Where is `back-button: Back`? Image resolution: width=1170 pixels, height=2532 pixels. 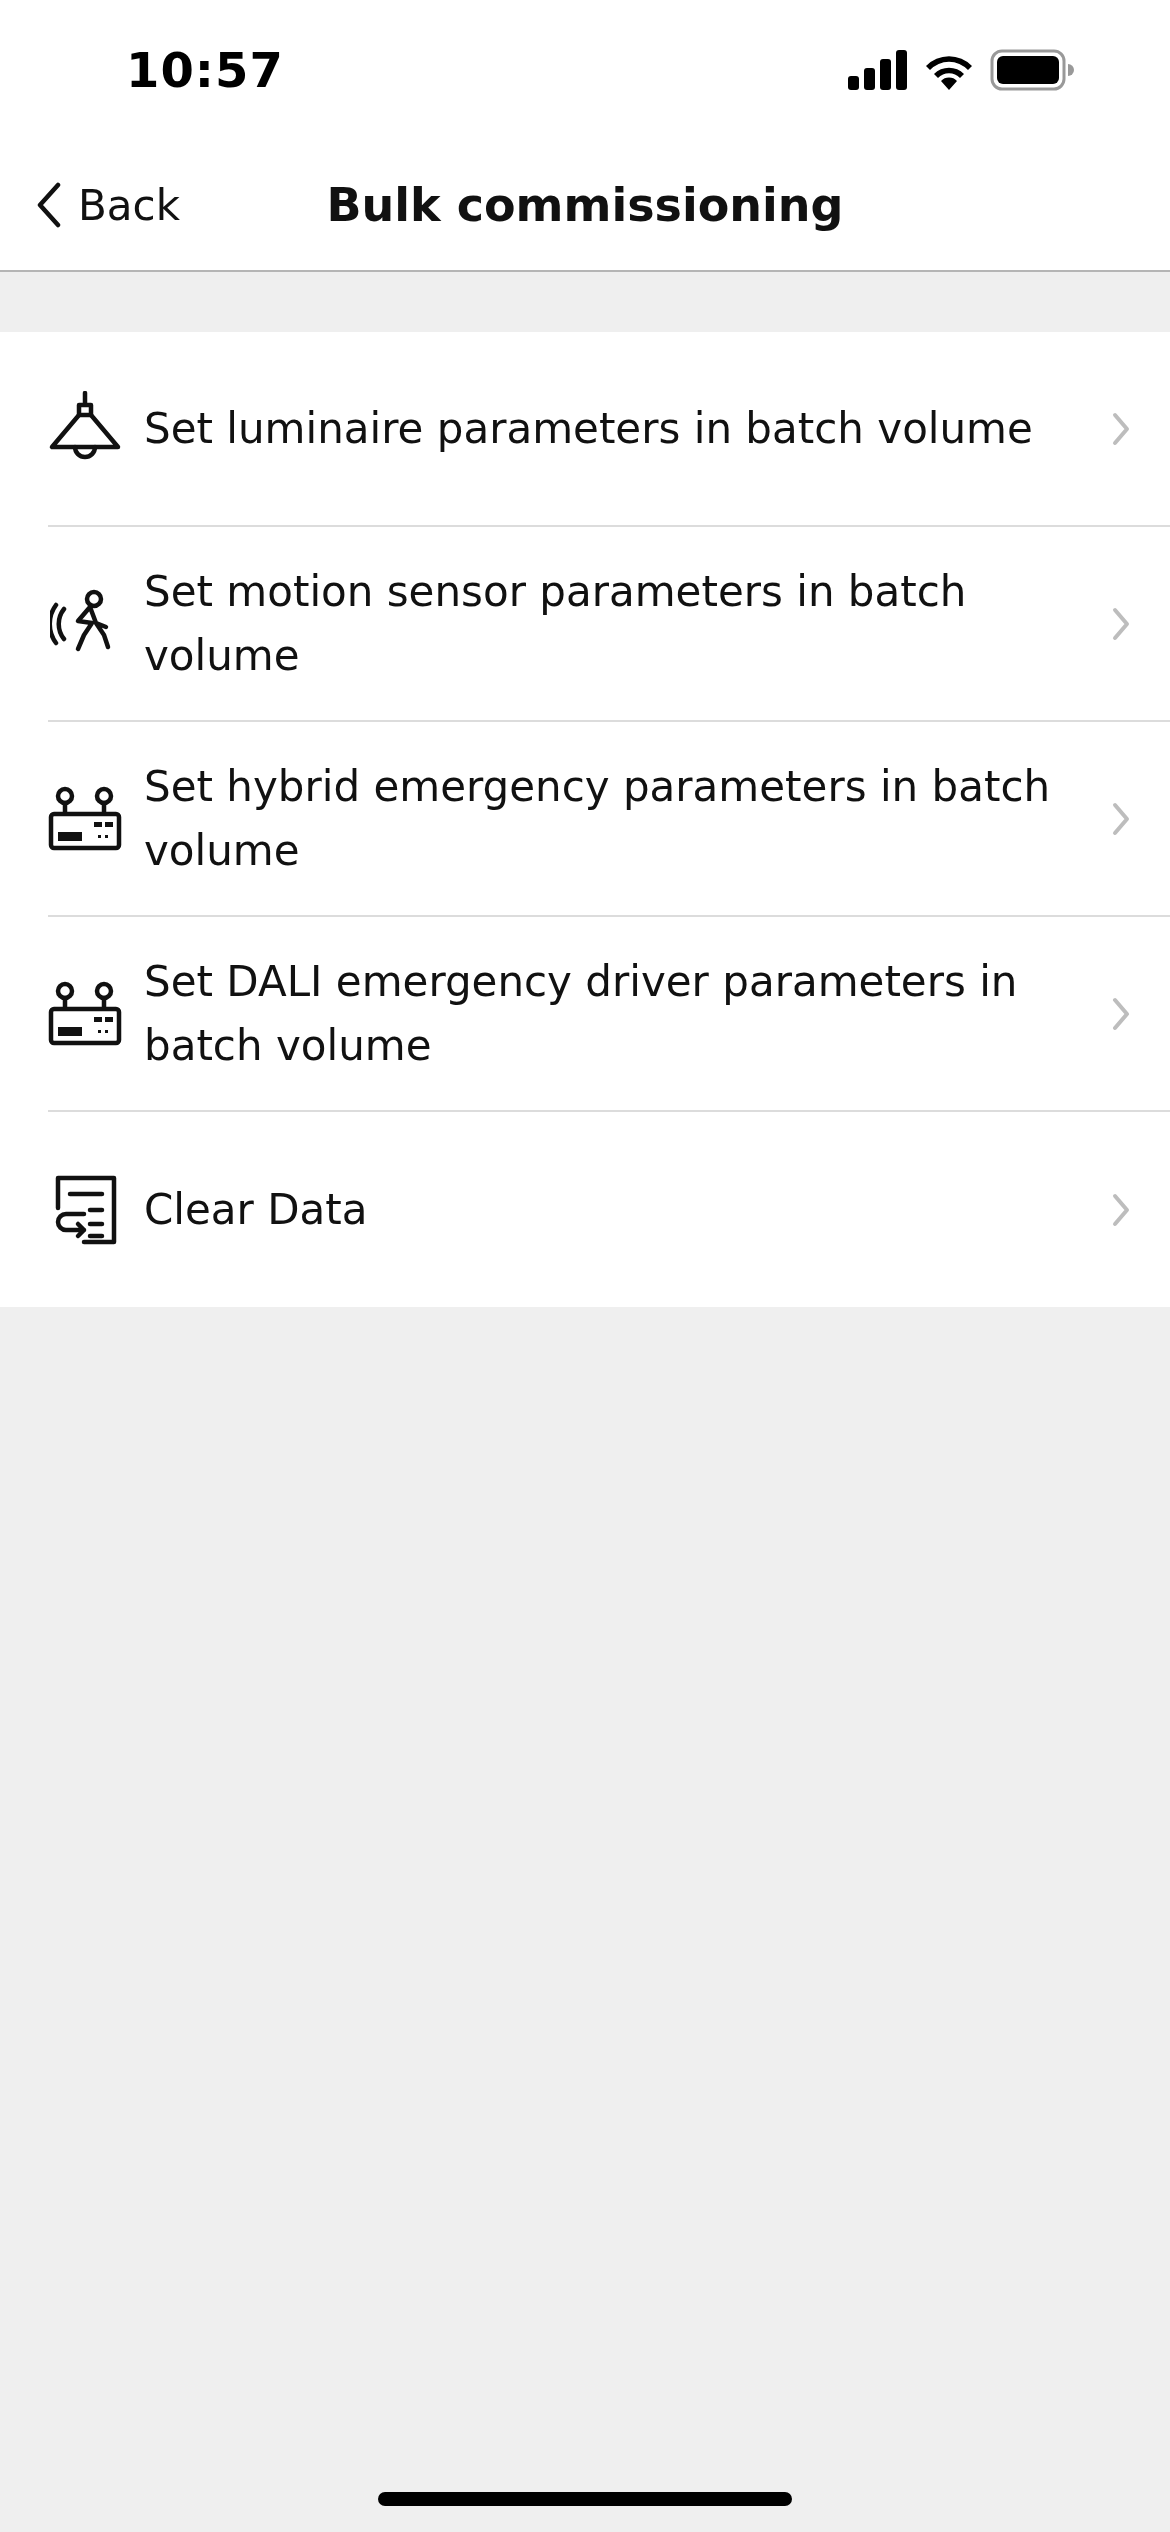 back-button: Back is located at coordinates (90, 205).